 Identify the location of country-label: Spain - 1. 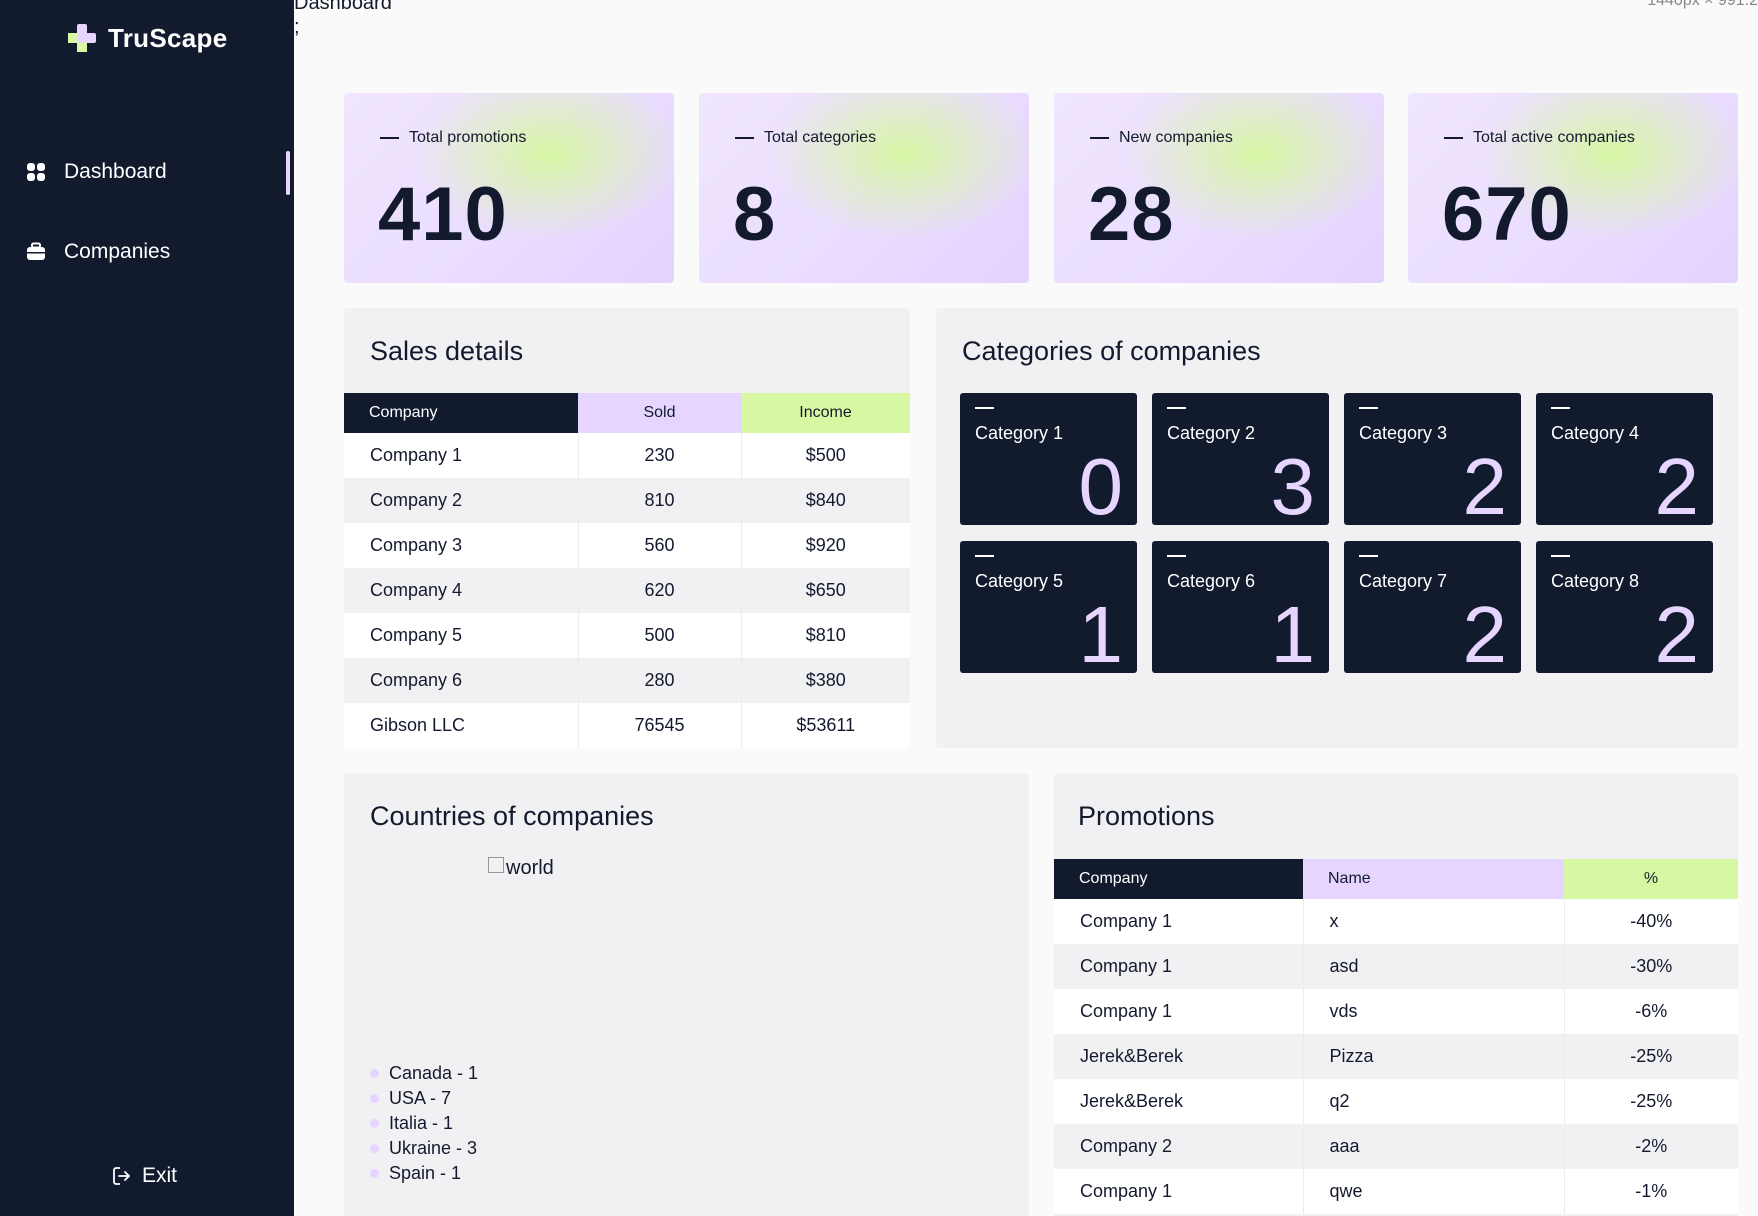
(425, 1173).